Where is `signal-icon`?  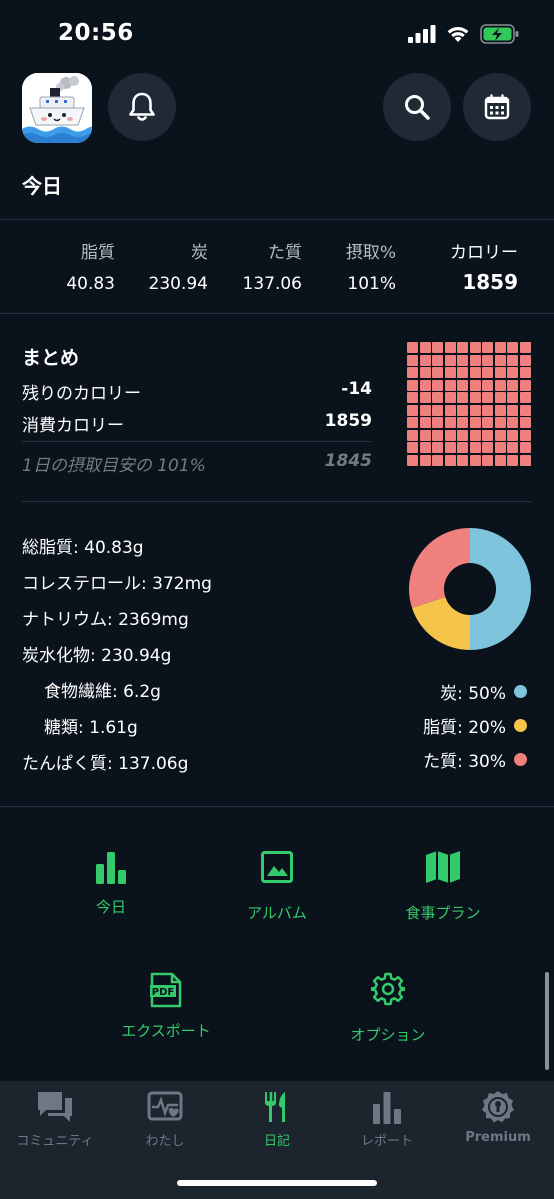 signal-icon is located at coordinates (422, 34).